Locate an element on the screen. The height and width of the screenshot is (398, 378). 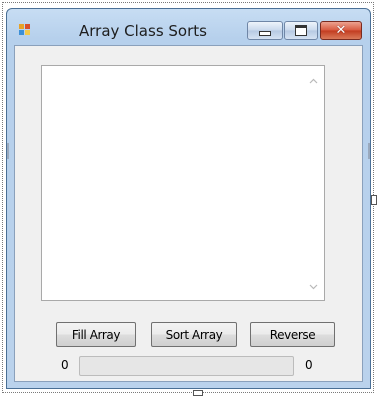
minimize-icon is located at coordinates (265, 33).